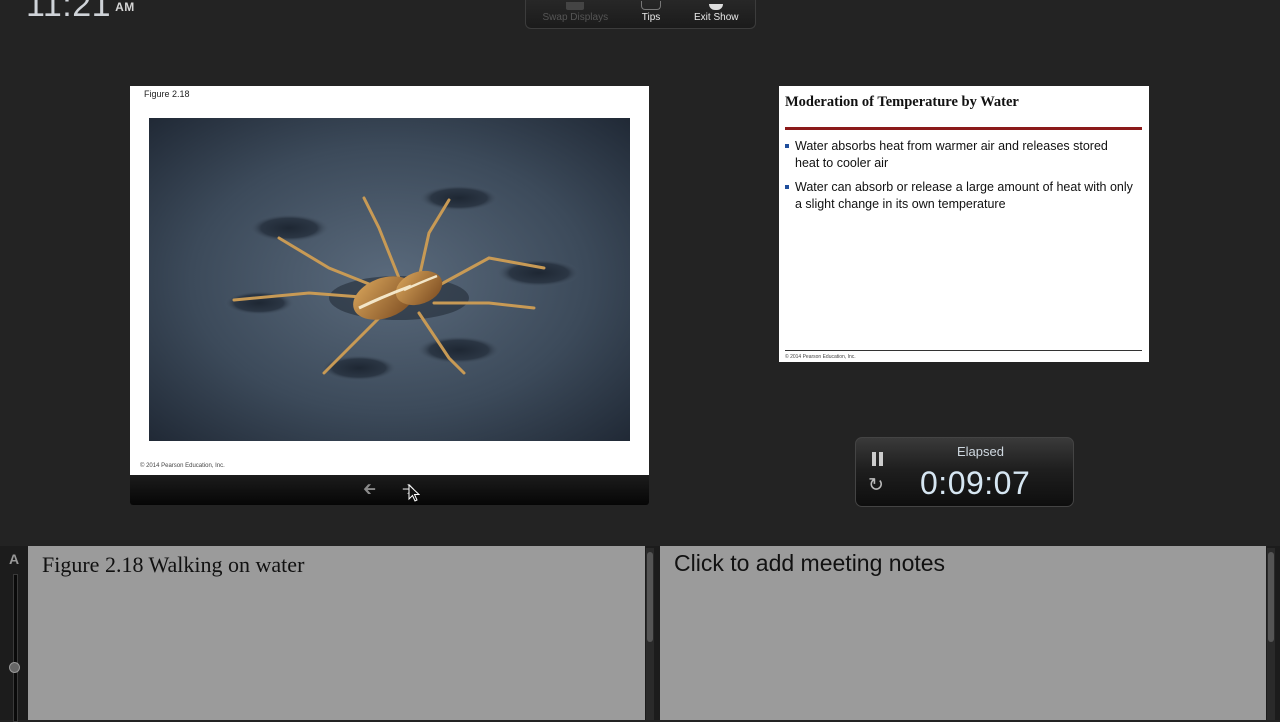 This screenshot has height=722, width=1280. What do you see at coordinates (575, 6) in the screenshot?
I see `swap-displays-icon` at bounding box center [575, 6].